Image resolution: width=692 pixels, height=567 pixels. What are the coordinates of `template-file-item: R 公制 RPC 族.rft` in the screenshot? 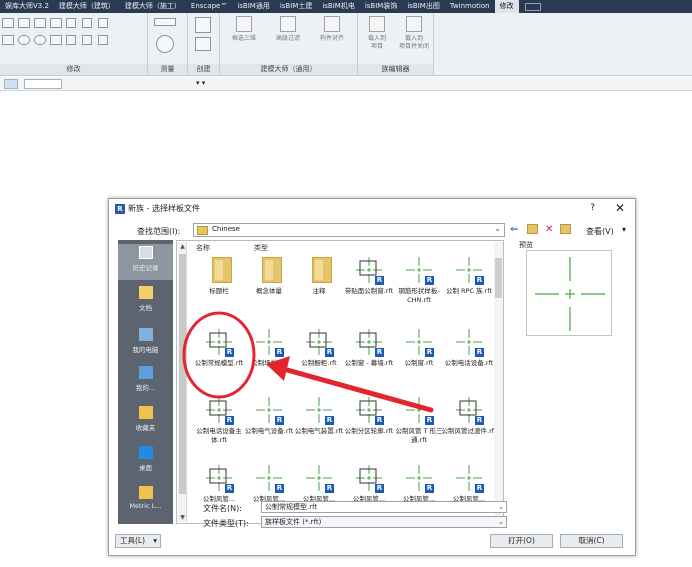 It's located at (469, 275).